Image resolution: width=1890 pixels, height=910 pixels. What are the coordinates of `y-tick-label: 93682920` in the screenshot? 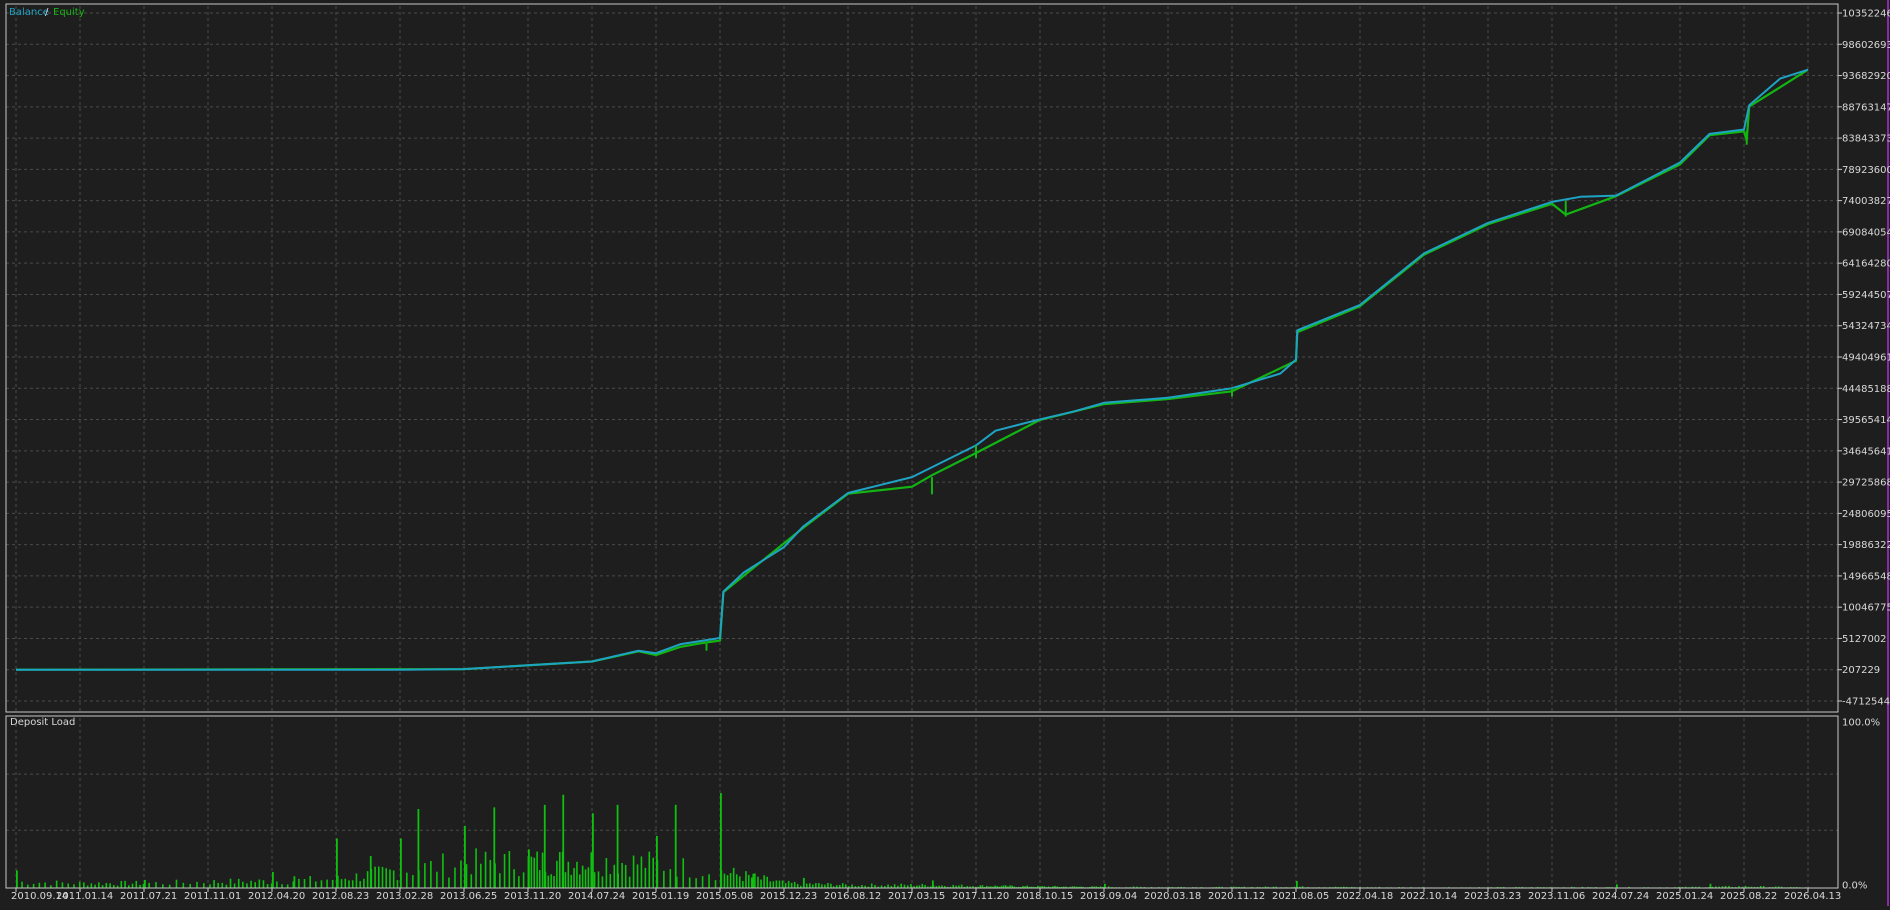 It's located at (1866, 76).